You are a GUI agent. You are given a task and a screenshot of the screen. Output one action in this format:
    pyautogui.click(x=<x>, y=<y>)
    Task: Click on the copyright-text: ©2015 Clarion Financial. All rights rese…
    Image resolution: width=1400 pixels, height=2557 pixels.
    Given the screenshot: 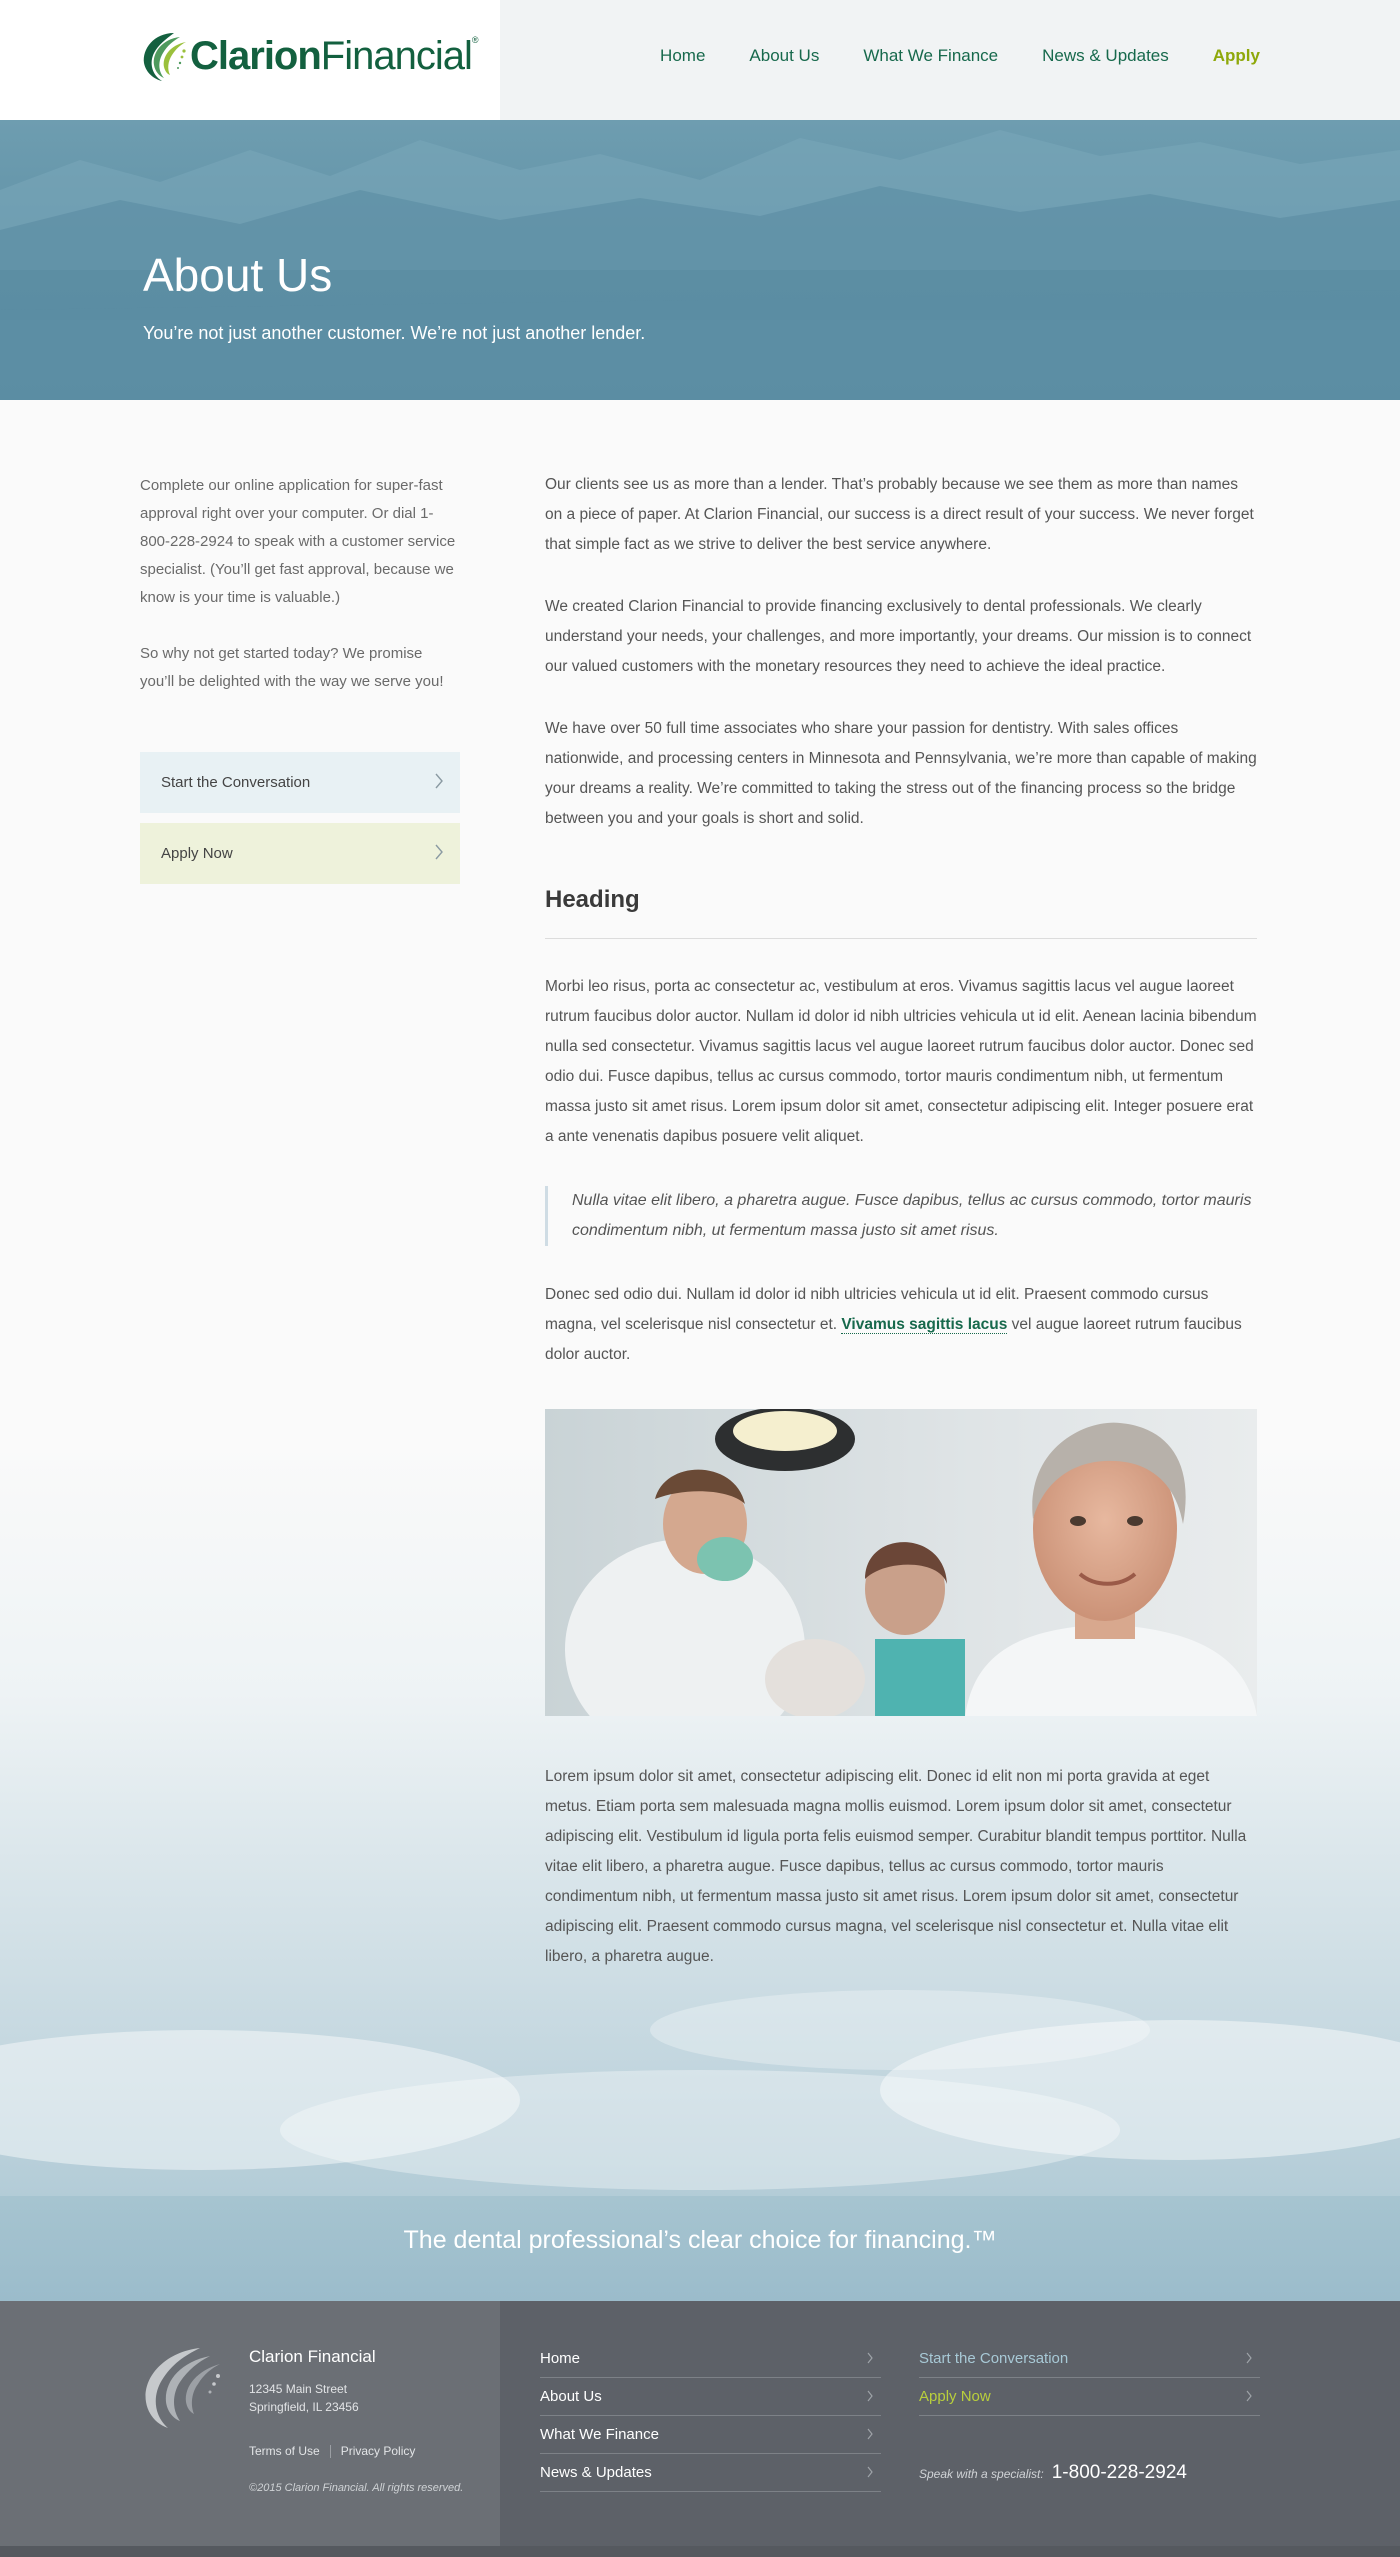 What is the action you would take?
    pyautogui.click(x=356, y=2488)
    